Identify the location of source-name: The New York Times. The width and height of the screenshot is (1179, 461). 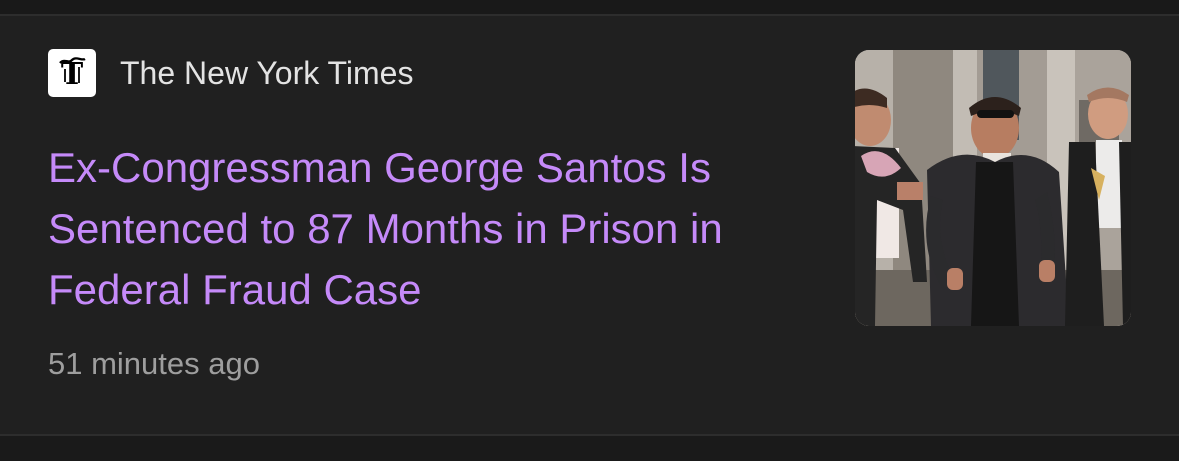
(267, 73).